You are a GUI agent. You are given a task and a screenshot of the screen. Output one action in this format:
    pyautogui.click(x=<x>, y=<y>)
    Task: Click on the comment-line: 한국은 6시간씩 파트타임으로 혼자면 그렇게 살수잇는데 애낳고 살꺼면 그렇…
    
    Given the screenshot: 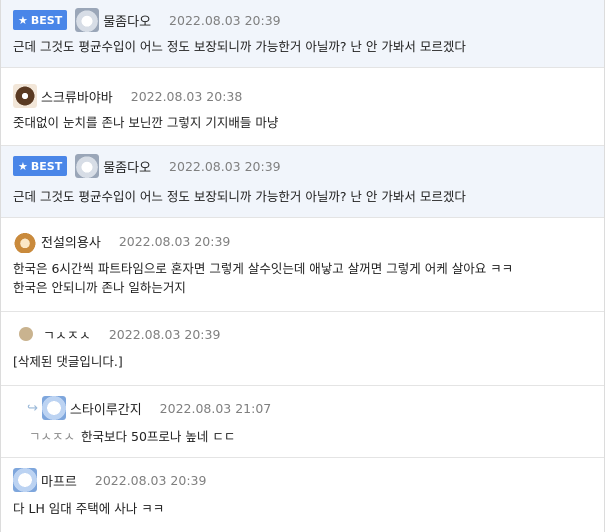 What is the action you would take?
    pyautogui.click(x=263, y=268)
    